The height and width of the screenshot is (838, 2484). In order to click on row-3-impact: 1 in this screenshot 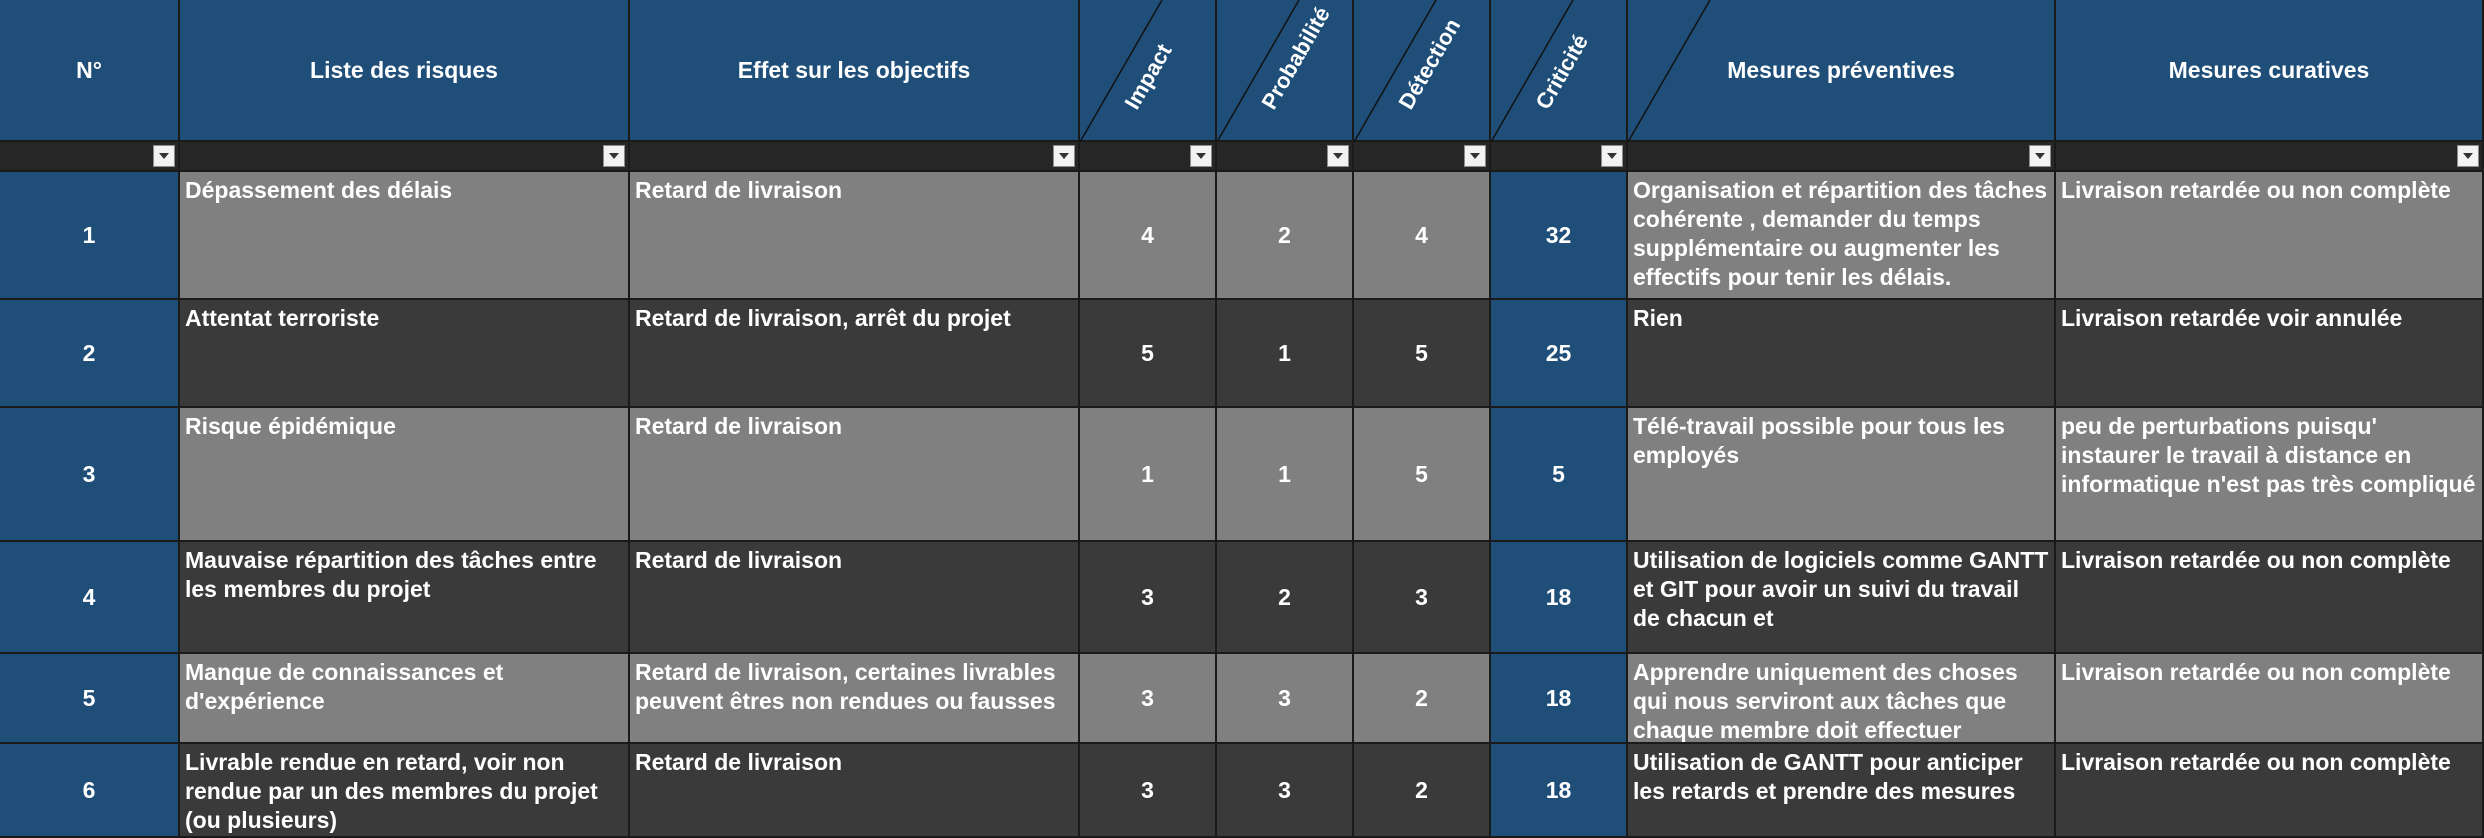, I will do `click(1148, 475)`.